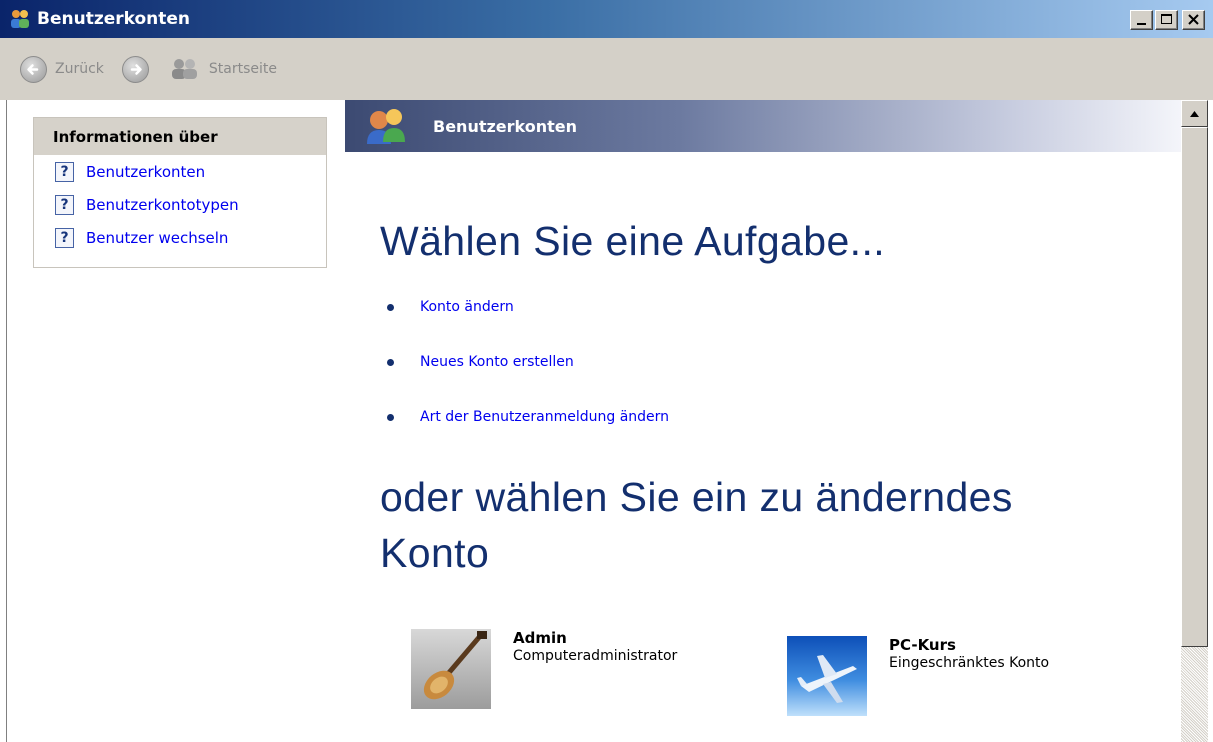 The height and width of the screenshot is (742, 1213). What do you see at coordinates (184, 69) in the screenshot?
I see `users-home-icon` at bounding box center [184, 69].